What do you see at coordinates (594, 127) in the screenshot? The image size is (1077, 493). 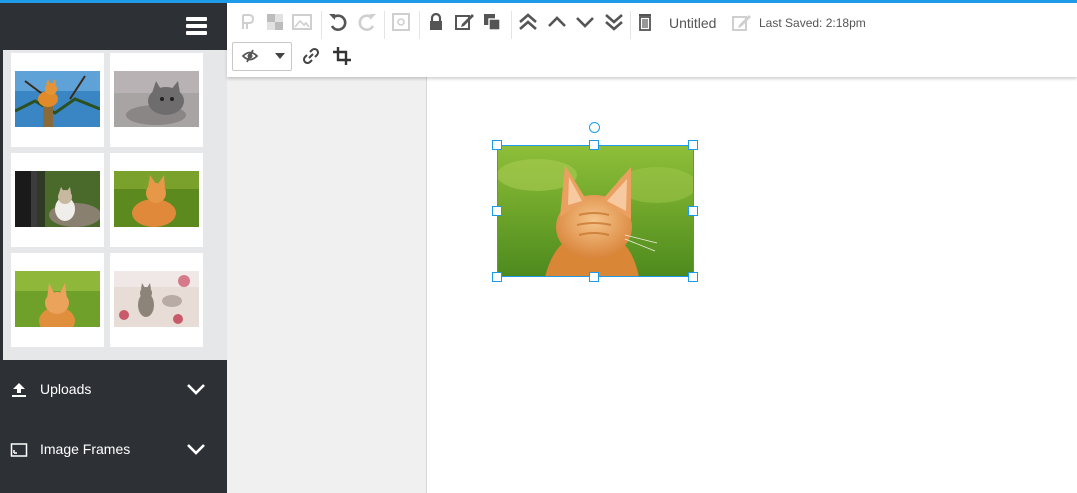 I see `rotate-handle` at bounding box center [594, 127].